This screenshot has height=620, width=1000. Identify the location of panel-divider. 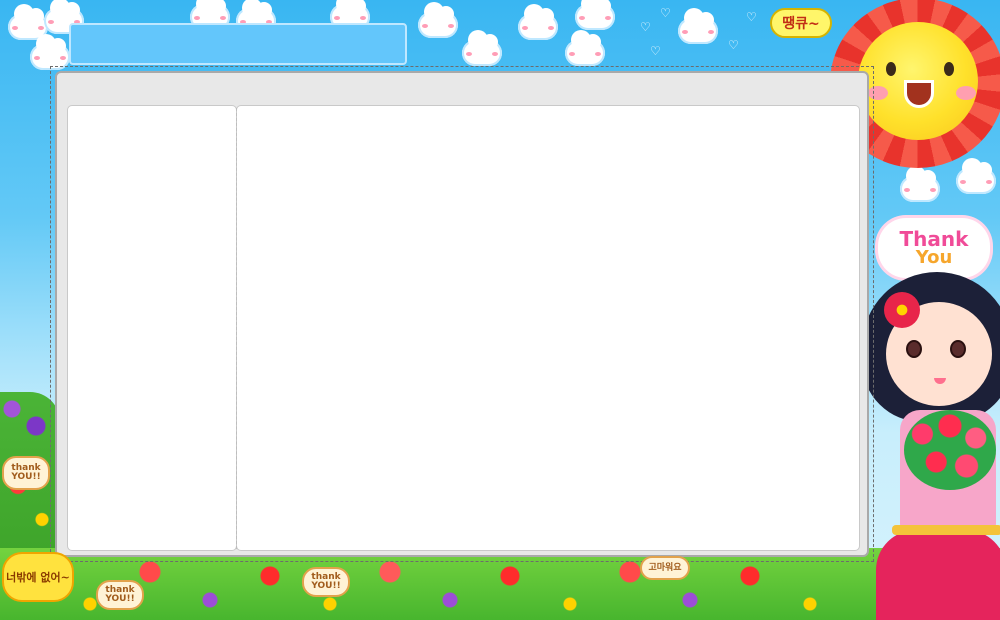
(236, 328).